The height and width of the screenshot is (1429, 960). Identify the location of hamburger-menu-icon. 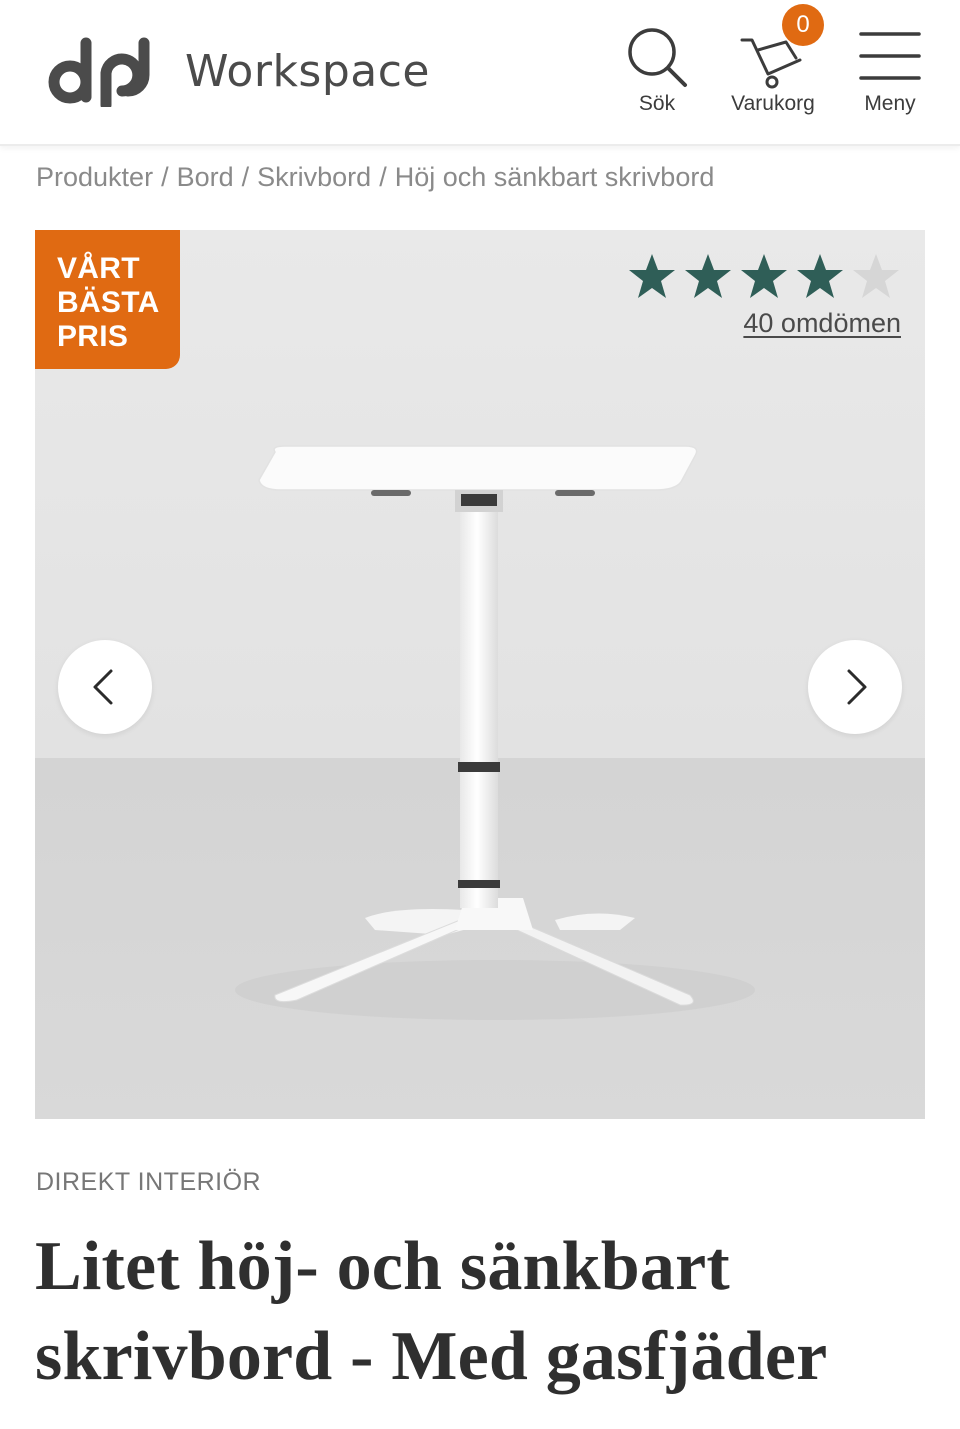
(890, 56).